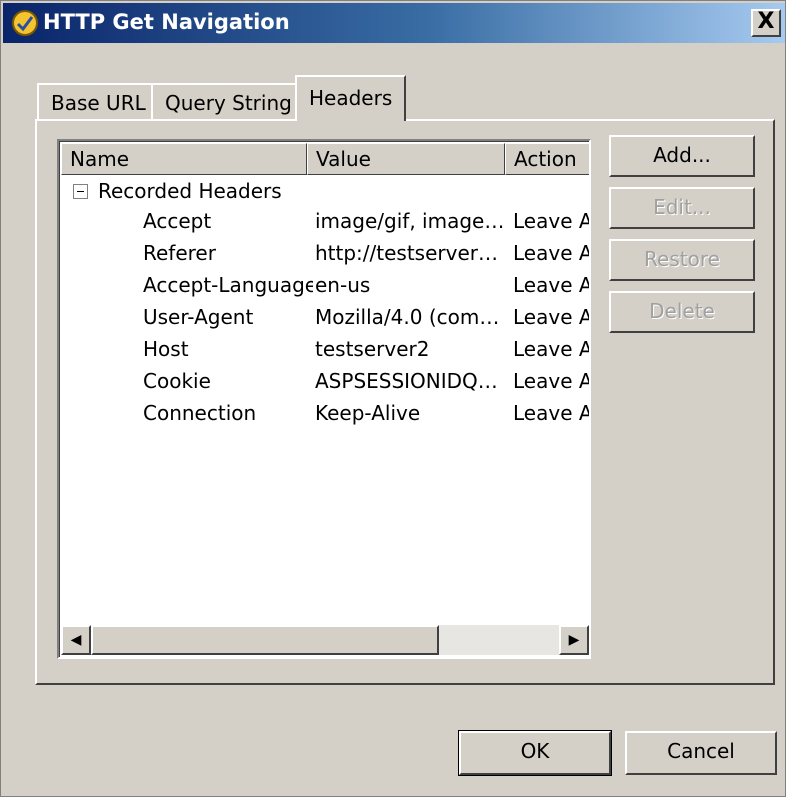  Describe the element at coordinates (372, 349) in the screenshot. I see `header-value: testserver2` at that location.